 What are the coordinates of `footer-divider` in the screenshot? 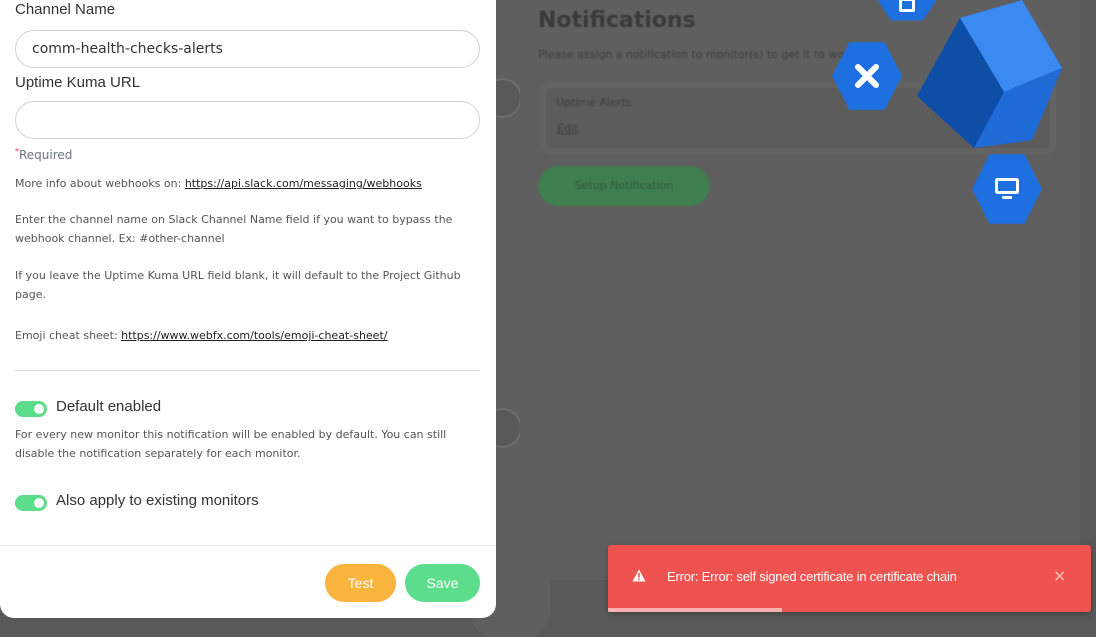 It's located at (248, 545).